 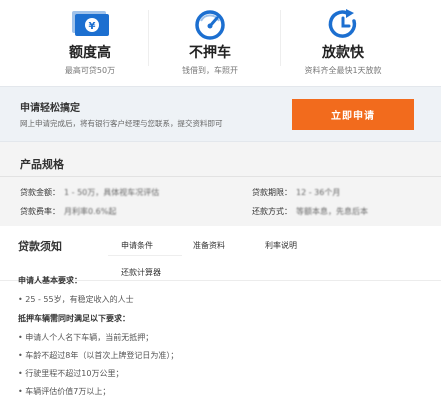 What do you see at coordinates (353, 114) in the screenshot?
I see `apply-now-button: 立即申请` at bounding box center [353, 114].